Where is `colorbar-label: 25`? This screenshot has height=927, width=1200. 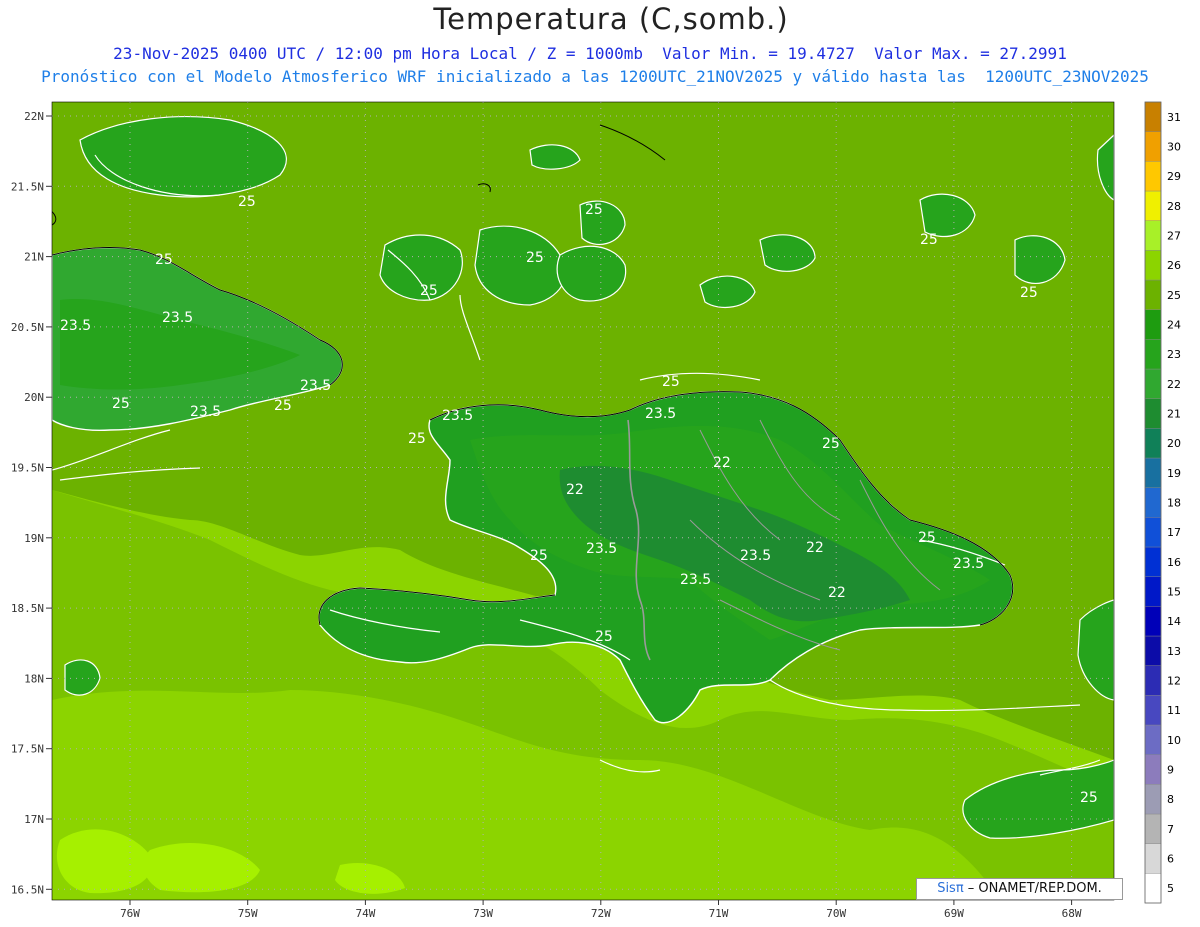 colorbar-label: 25 is located at coordinates (1174, 295).